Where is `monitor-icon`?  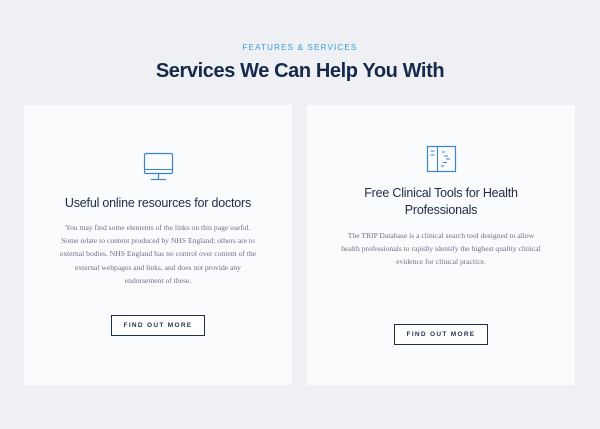 monitor-icon is located at coordinates (159, 170).